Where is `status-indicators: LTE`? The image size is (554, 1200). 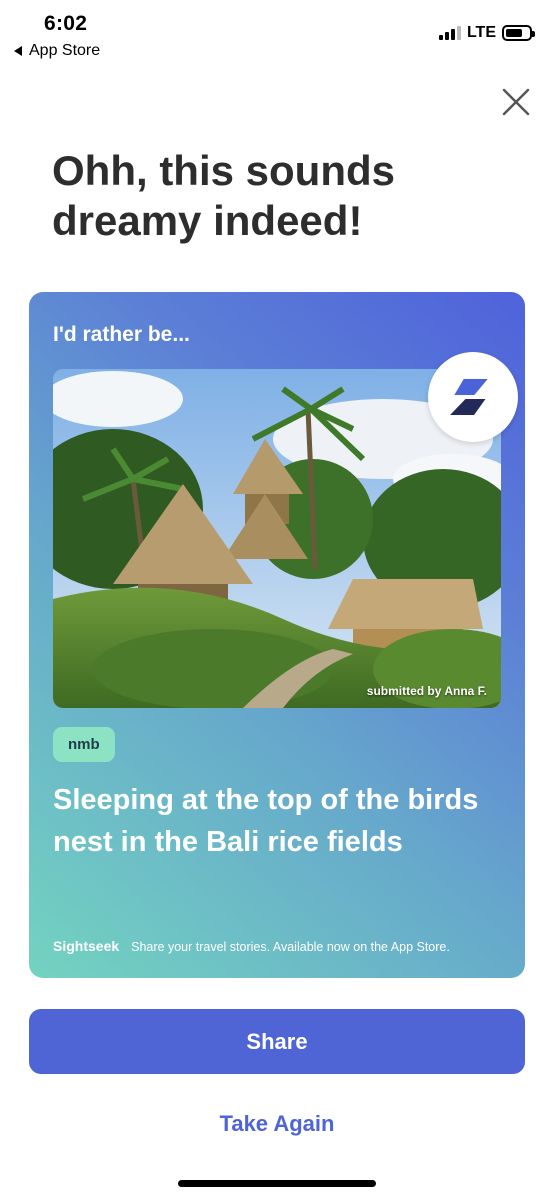
status-indicators: LTE is located at coordinates (486, 33).